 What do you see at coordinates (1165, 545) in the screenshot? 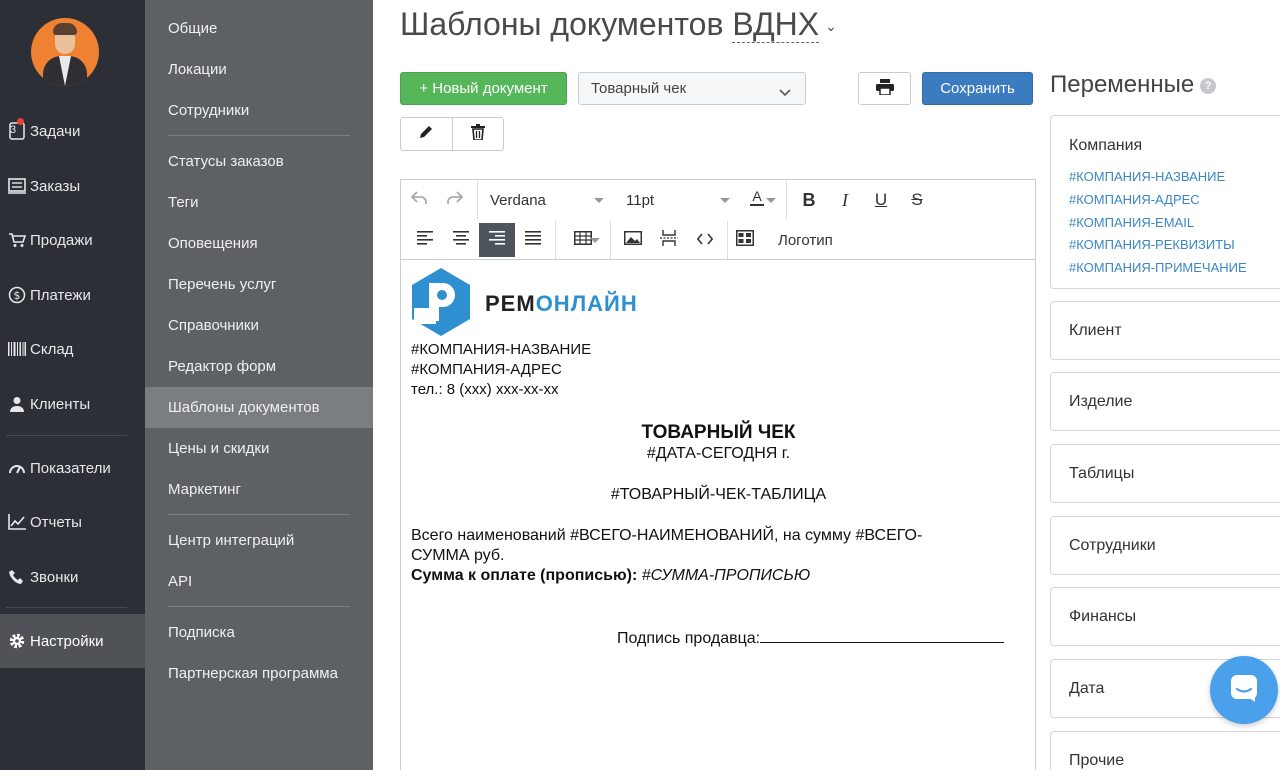
I see `variable-group-employees: Сотрудники` at bounding box center [1165, 545].